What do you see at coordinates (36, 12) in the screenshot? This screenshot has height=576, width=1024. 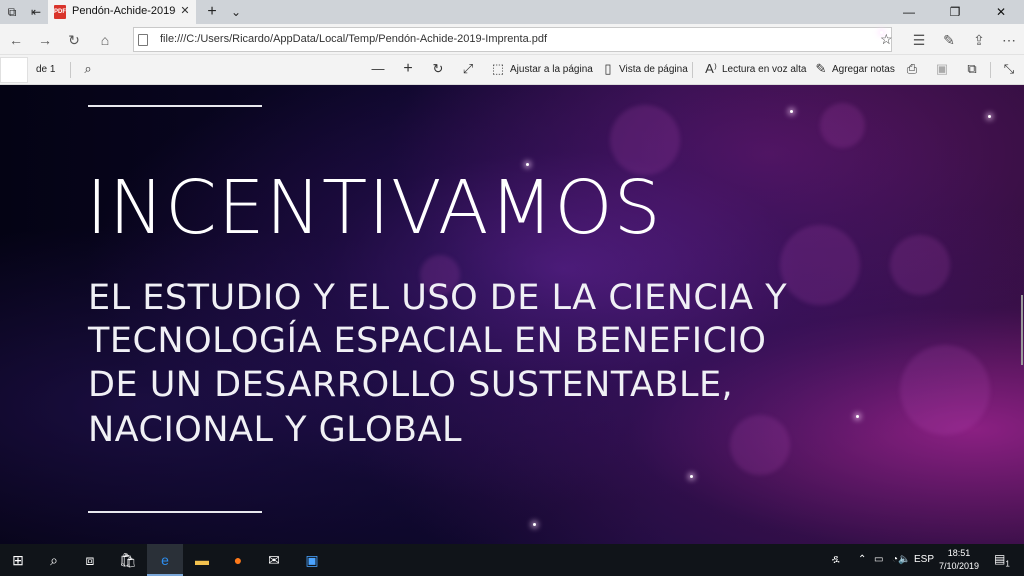 I see `tab-aside-icon: ⇤` at bounding box center [36, 12].